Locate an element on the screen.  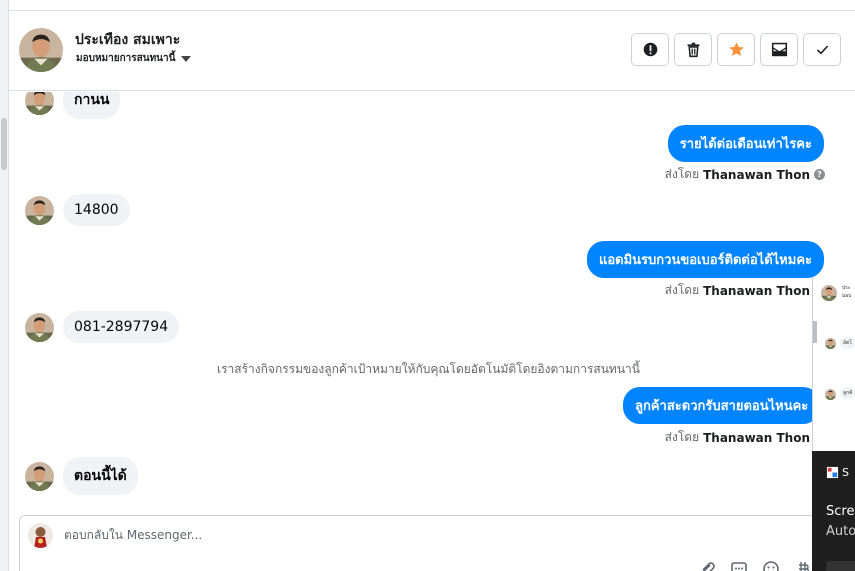
notification-app-row: S is located at coordinates (837, 472).